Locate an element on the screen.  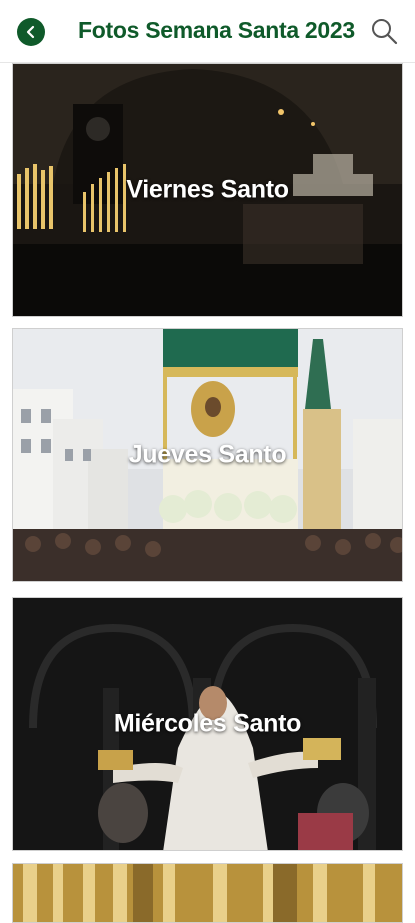
search-icon is located at coordinates (385, 32).